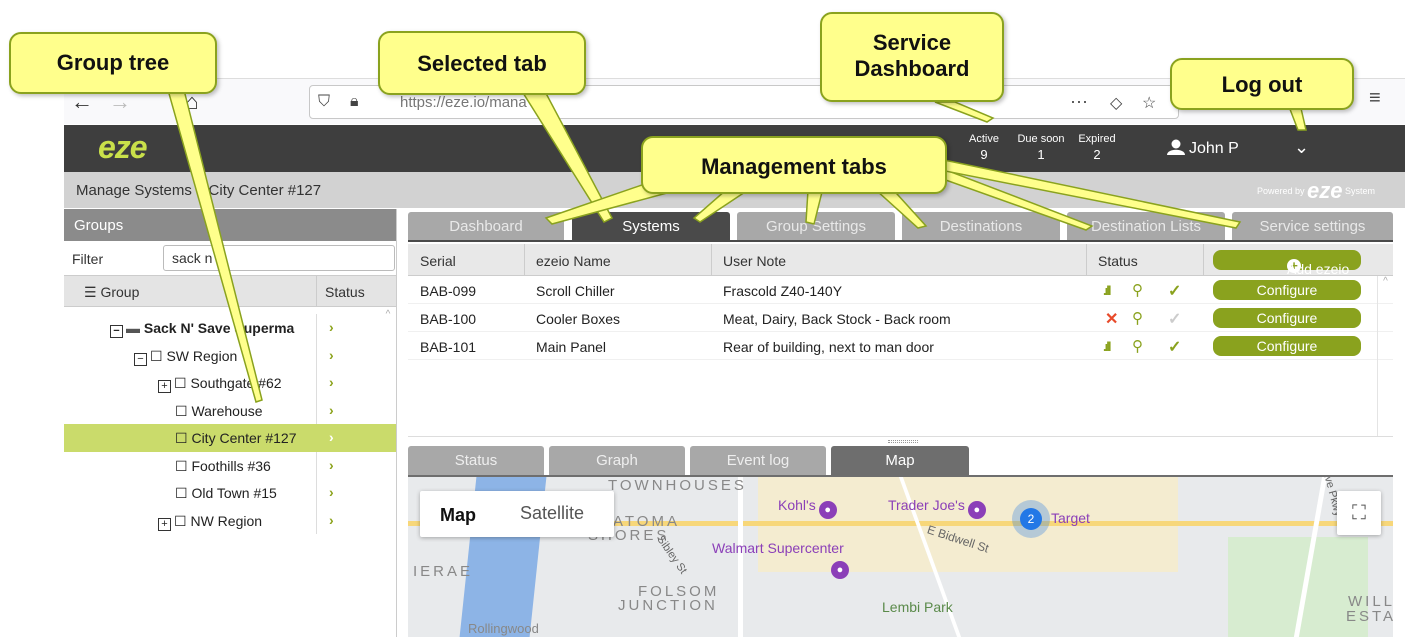 This screenshot has width=1405, height=637. What do you see at coordinates (571, 347) in the screenshot?
I see `cell-name: Main Panel` at bounding box center [571, 347].